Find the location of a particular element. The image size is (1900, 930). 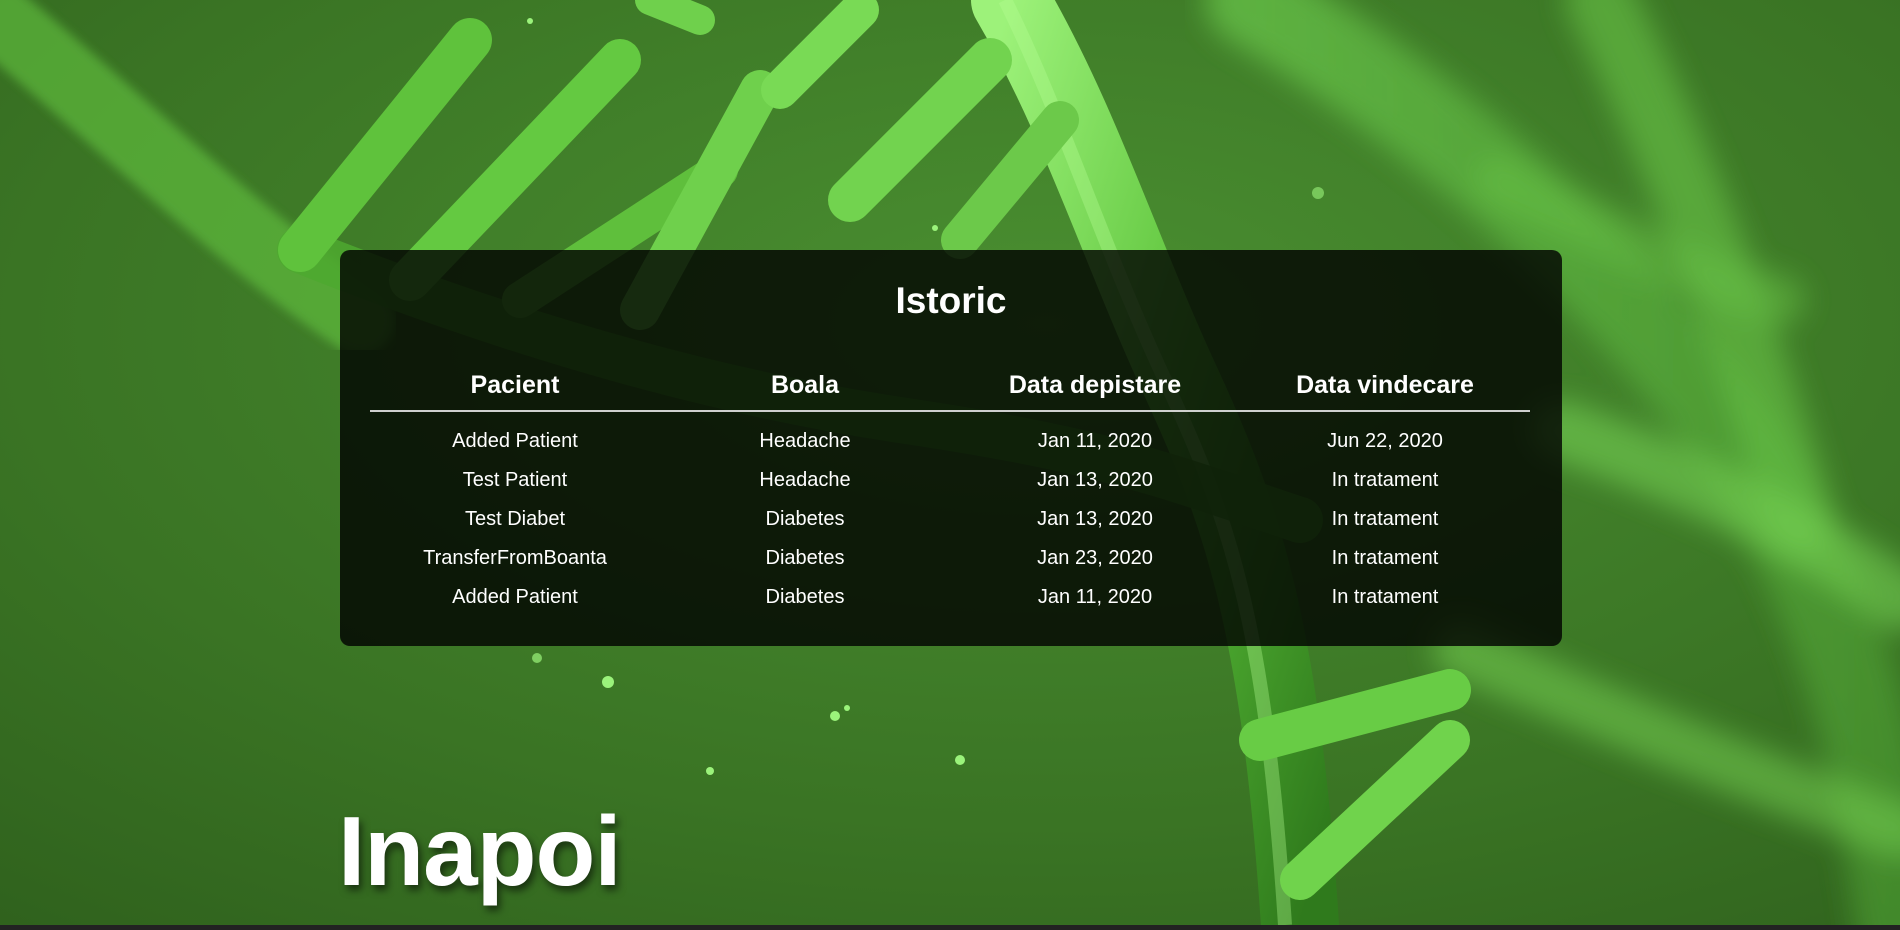

cell-pacient: Test Diabet is located at coordinates (515, 519).